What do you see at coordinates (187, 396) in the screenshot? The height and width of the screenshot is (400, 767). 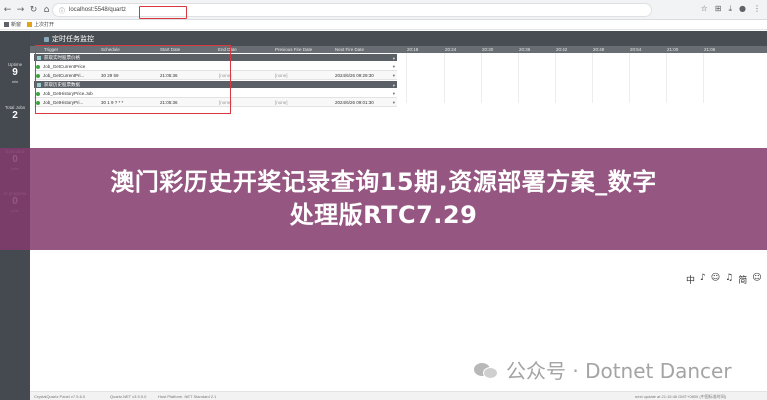 I see `host-platform: Host Platform .NET Standard 2.1` at bounding box center [187, 396].